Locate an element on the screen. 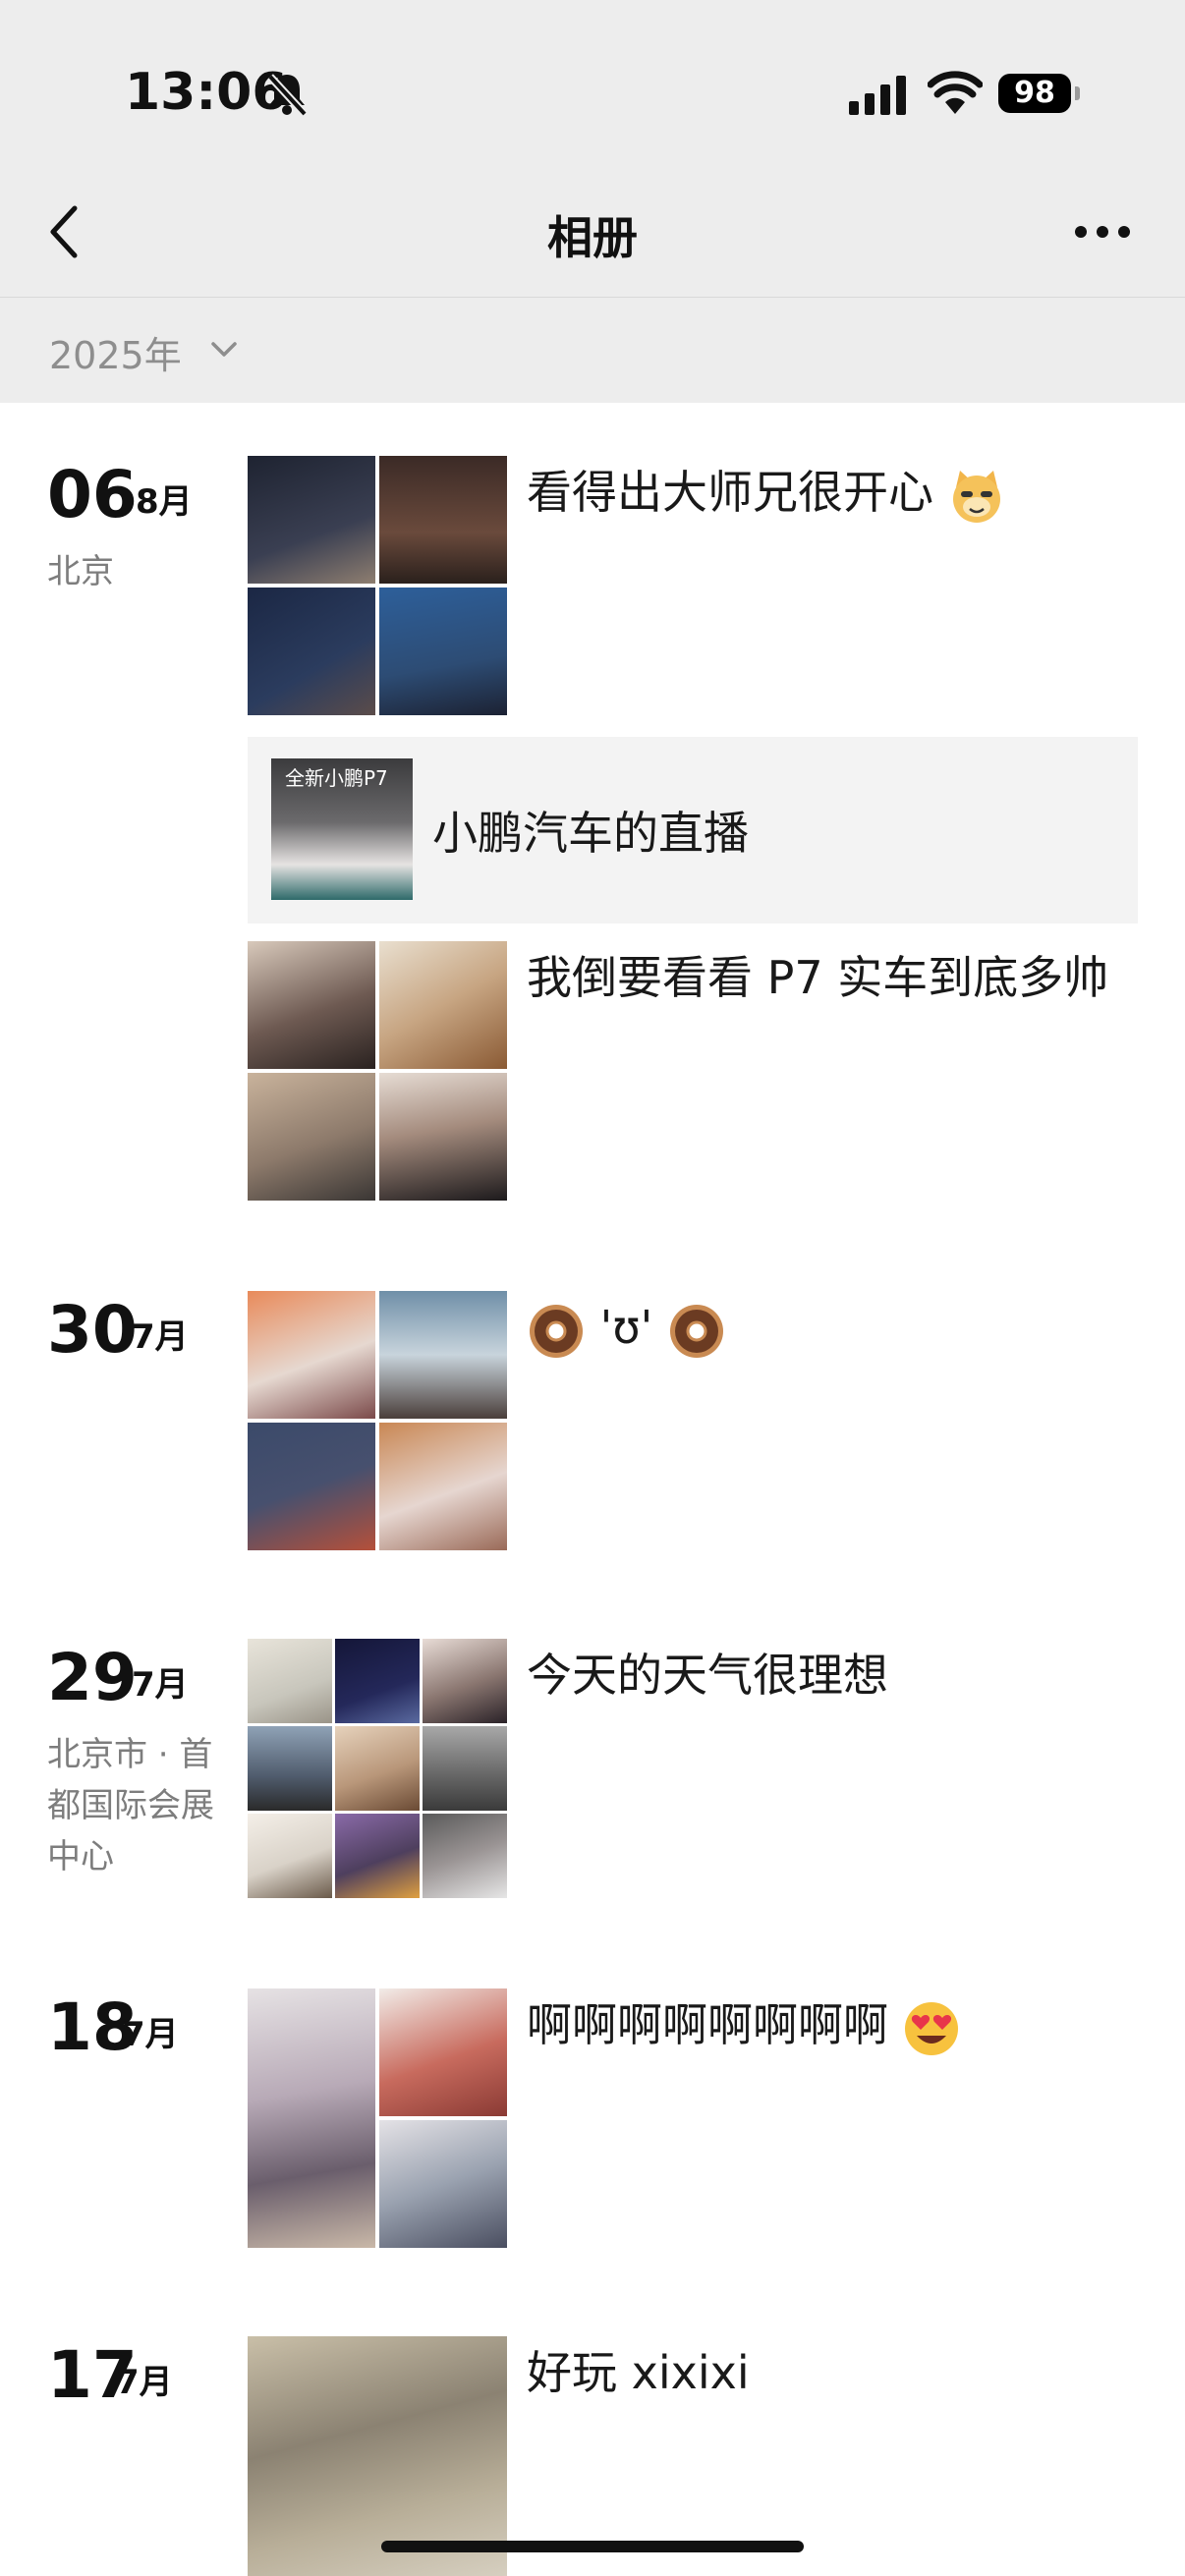 The image size is (1185, 2576). page-title: 相册 is located at coordinates (592, 237).